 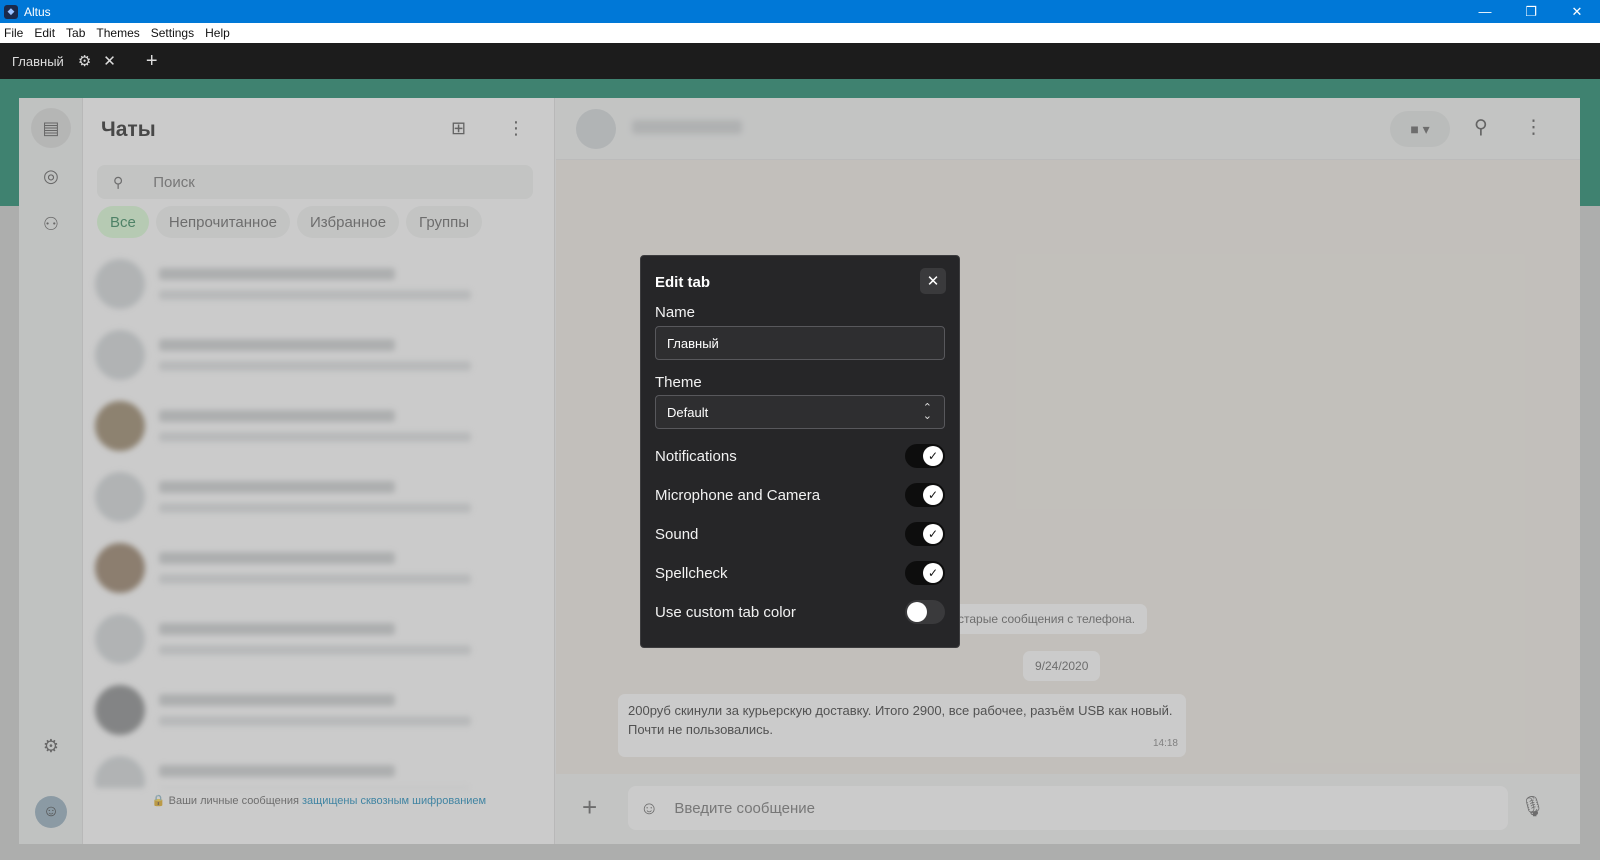 I want to click on chevron-up-down-icon: ⌃ ⌄, so click(x=927, y=412).